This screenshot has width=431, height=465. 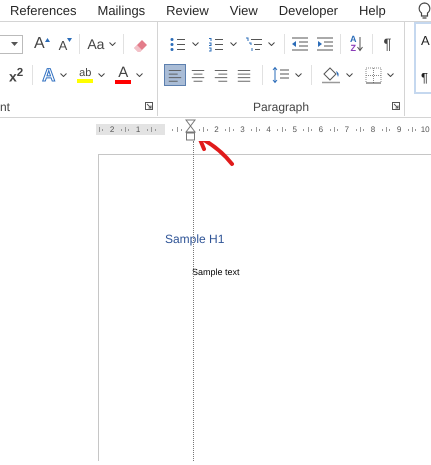 I want to click on menu-tab: Review, so click(x=187, y=10).